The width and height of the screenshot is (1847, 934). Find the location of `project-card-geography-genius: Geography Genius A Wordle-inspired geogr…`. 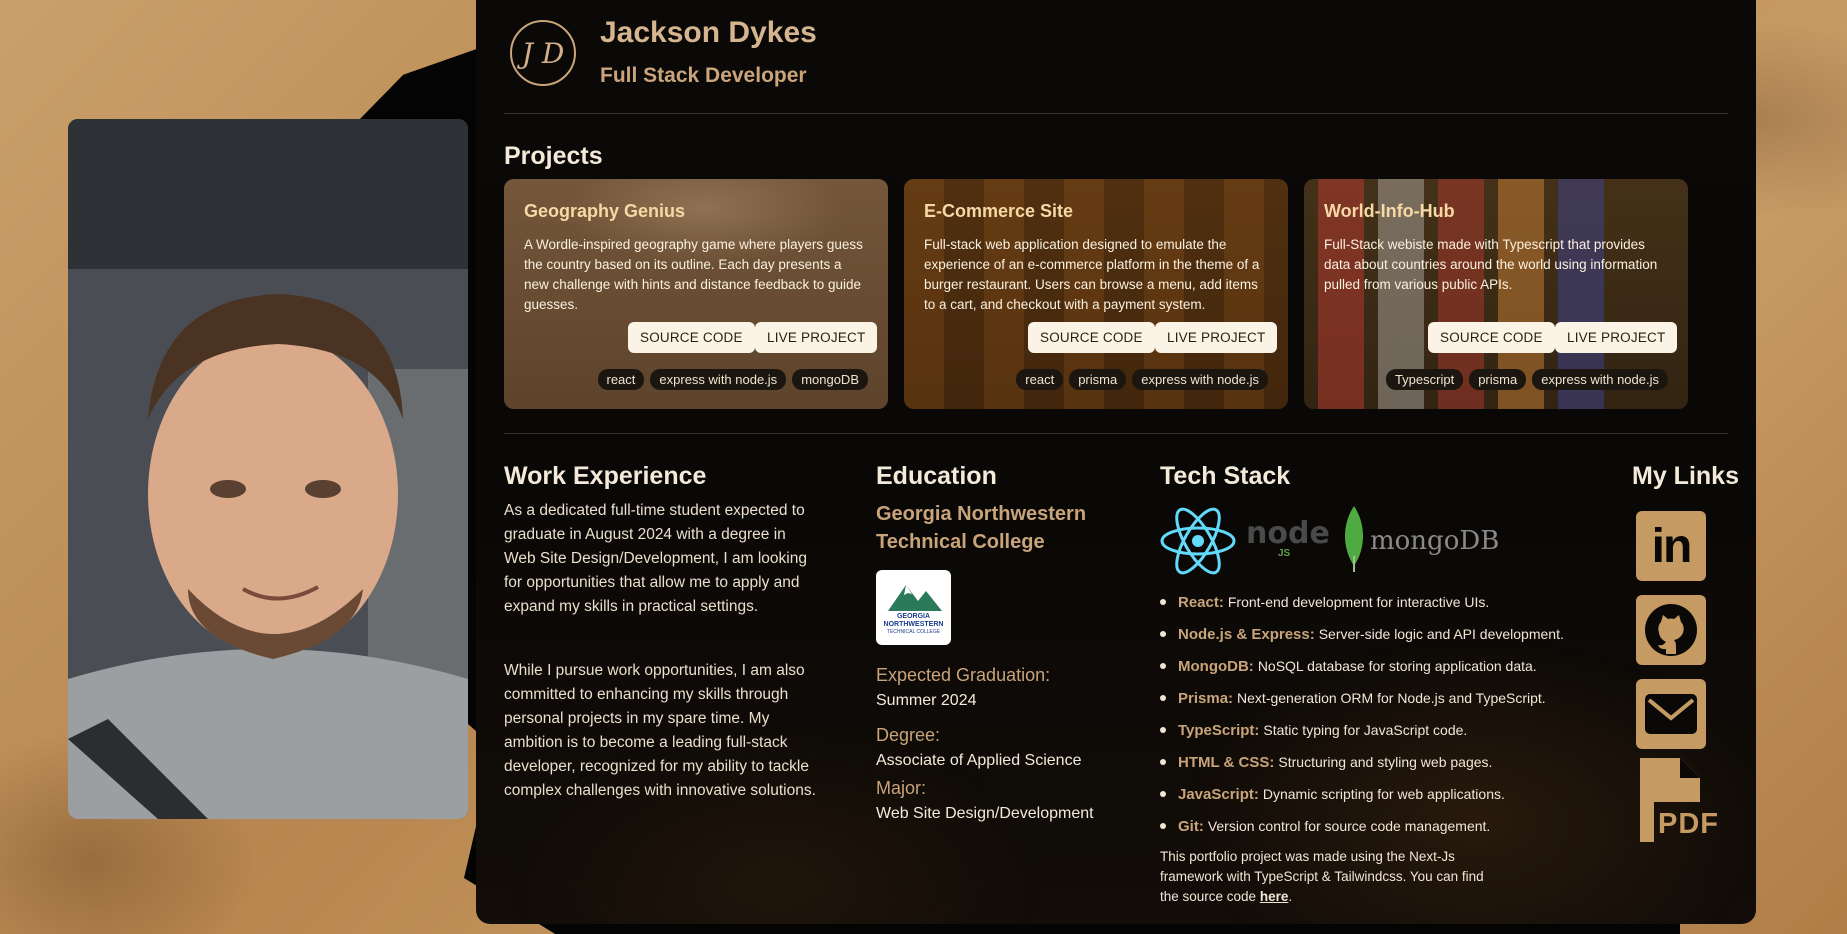

project-card-geography-genius: Geography Genius A Wordle-inspired geogr… is located at coordinates (696, 294).